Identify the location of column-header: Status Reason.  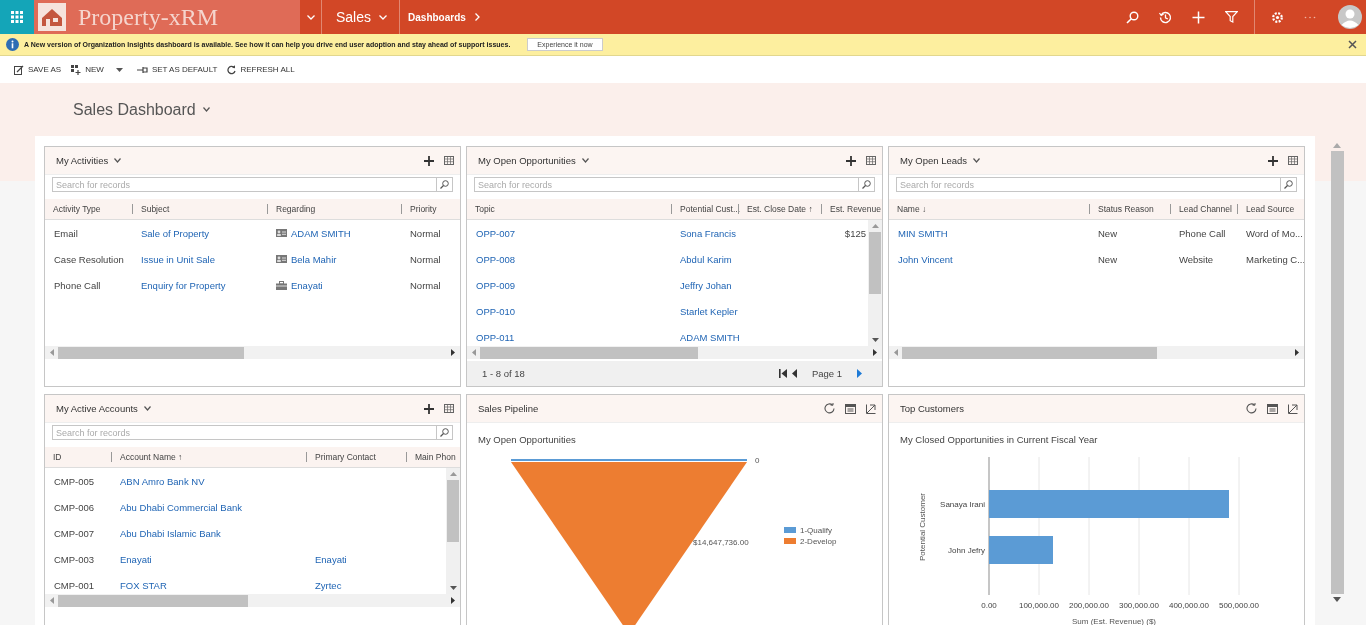
(1126, 209).